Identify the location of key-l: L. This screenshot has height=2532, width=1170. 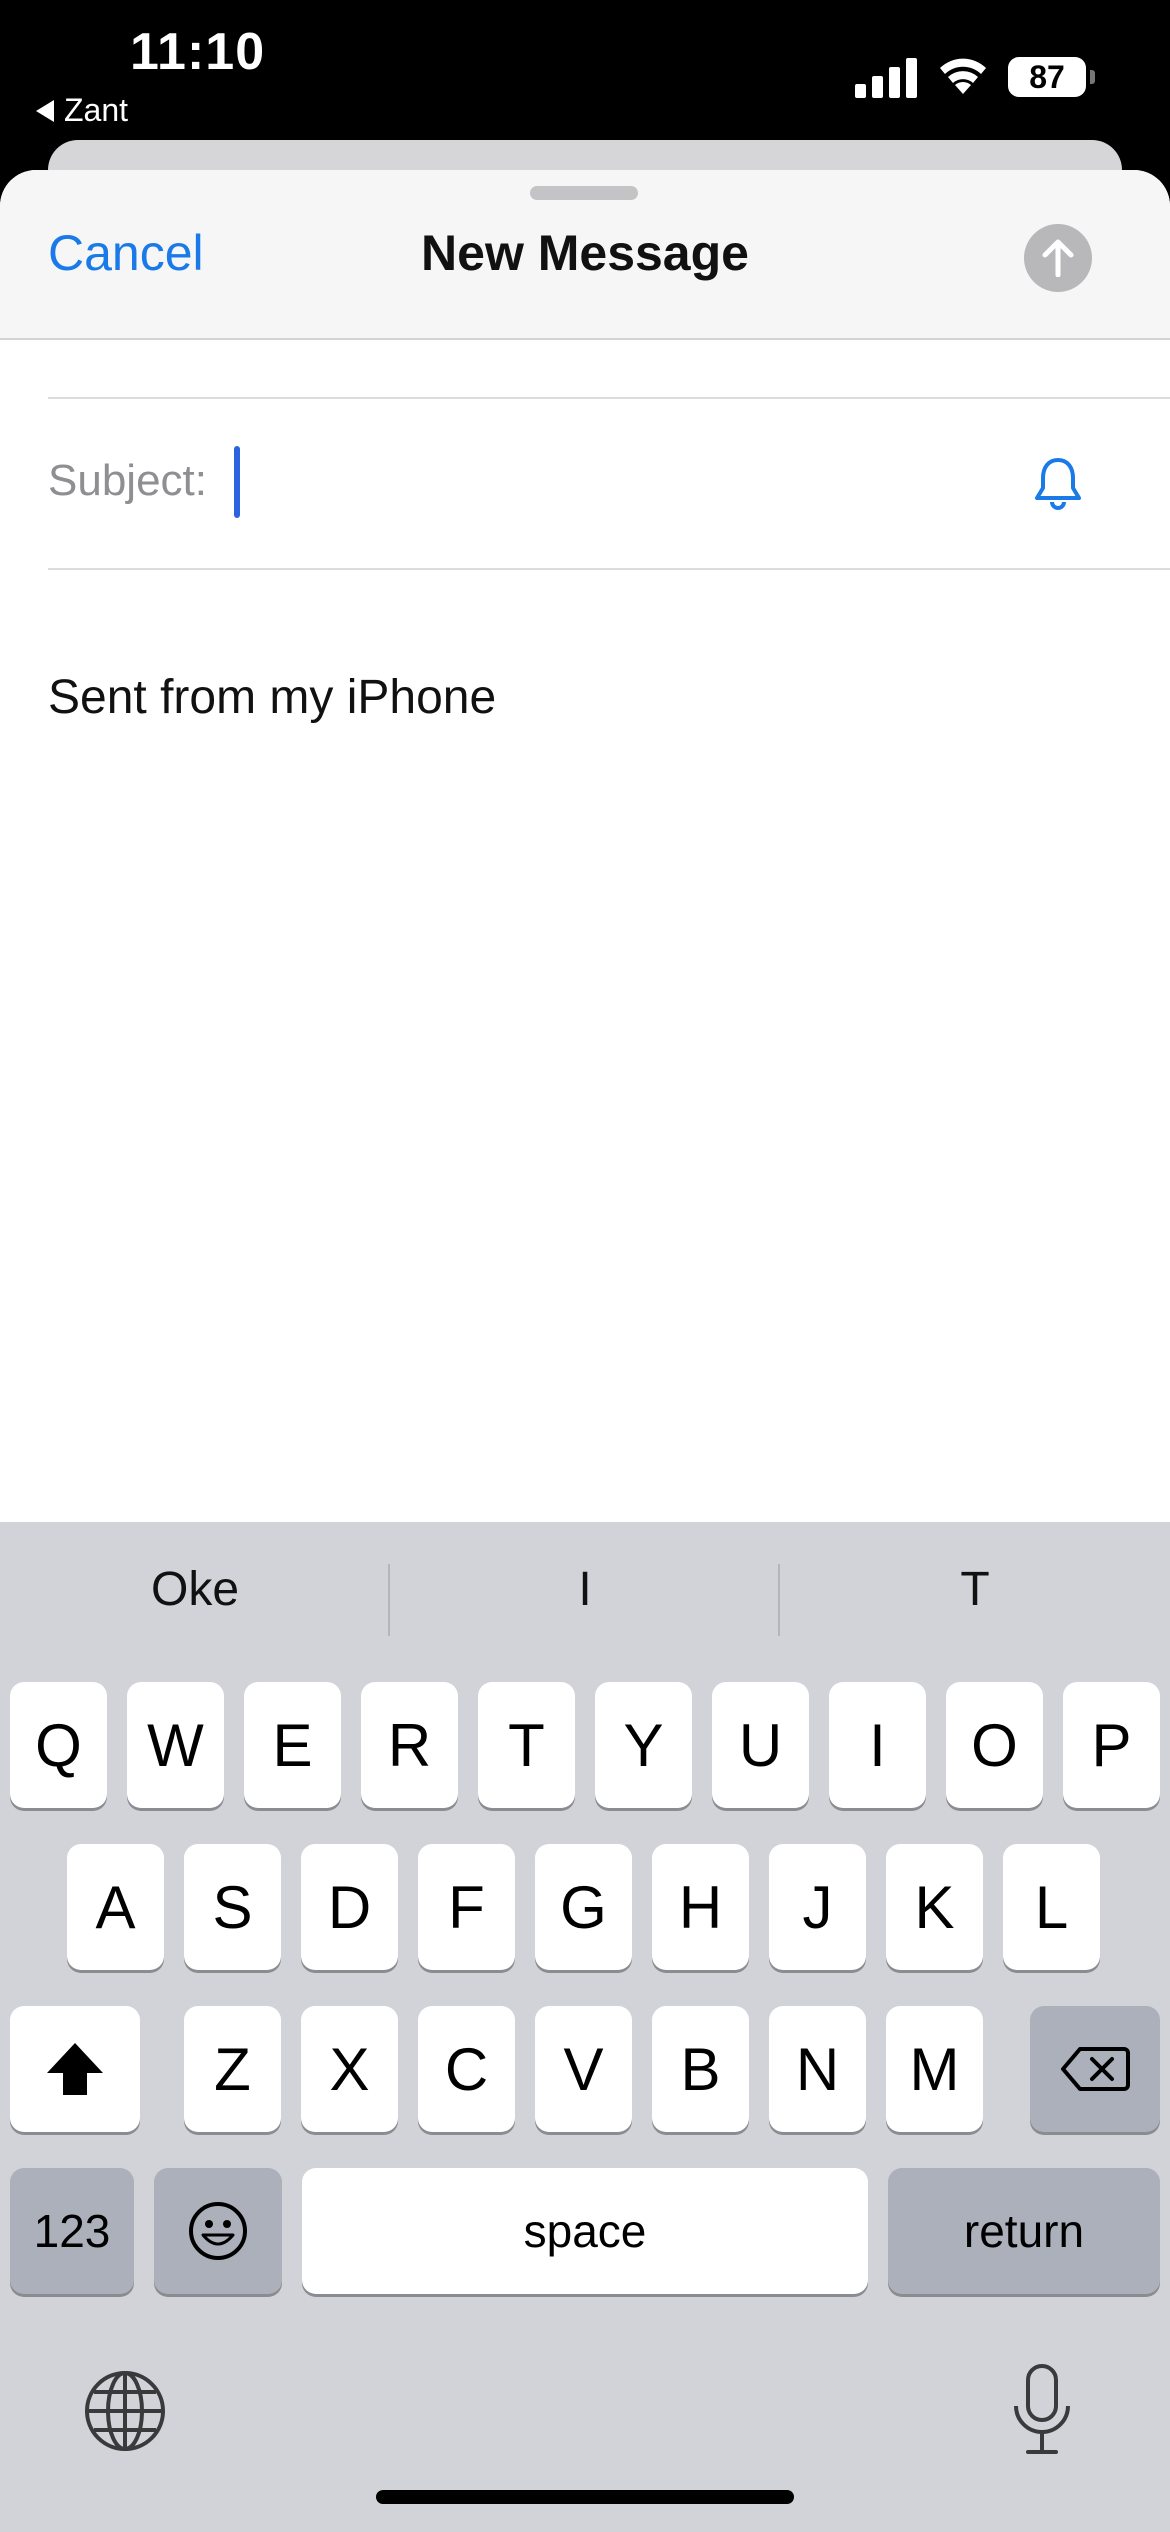
(1051, 1907).